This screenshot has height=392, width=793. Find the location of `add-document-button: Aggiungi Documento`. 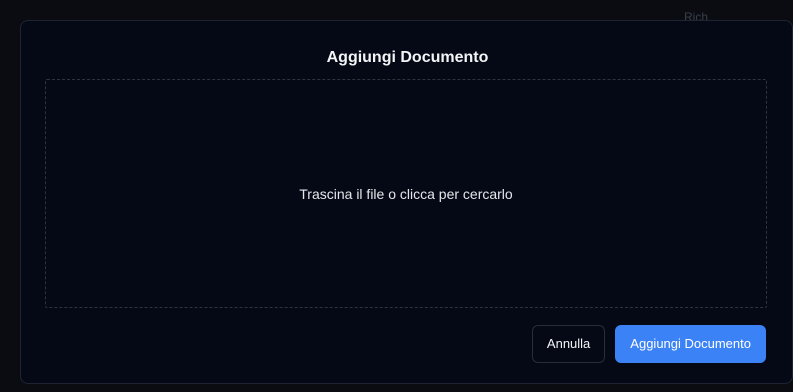

add-document-button: Aggiungi Documento is located at coordinates (690, 344).